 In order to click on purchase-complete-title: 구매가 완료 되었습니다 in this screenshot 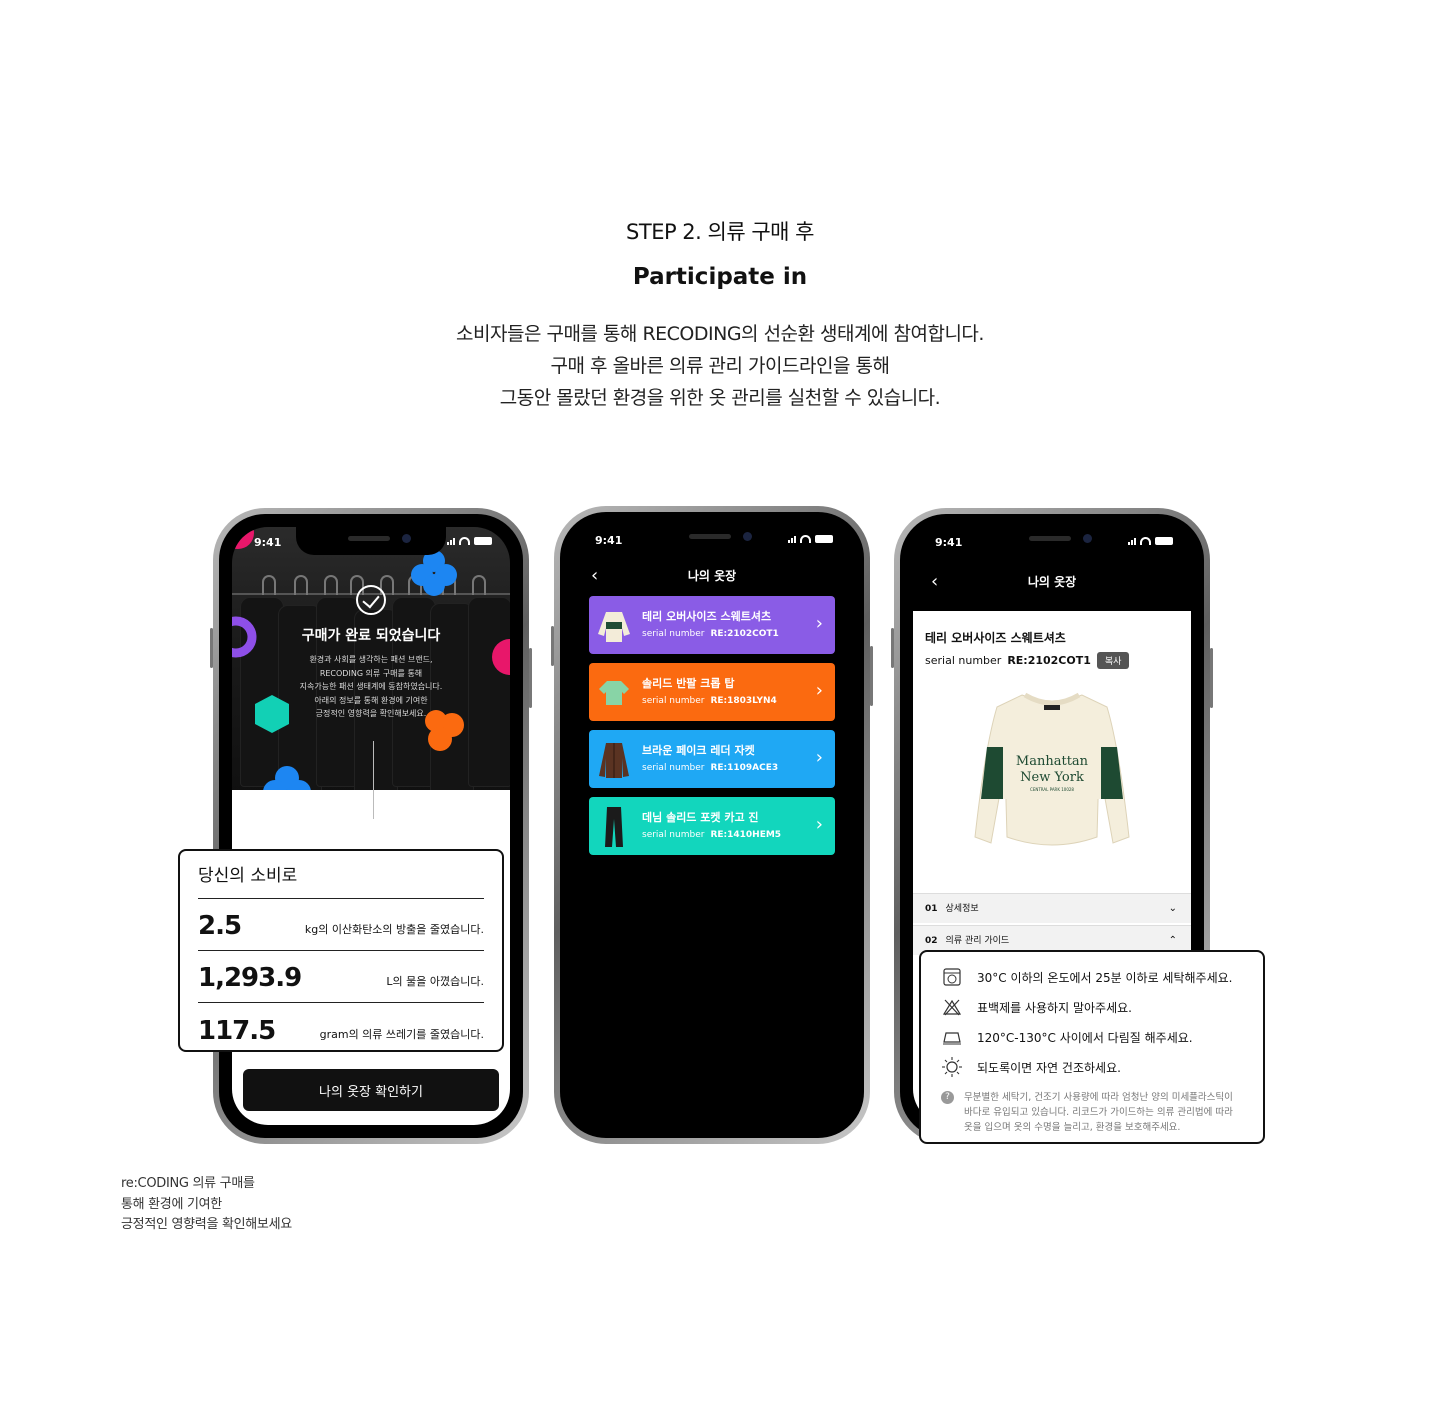, I will do `click(371, 636)`.